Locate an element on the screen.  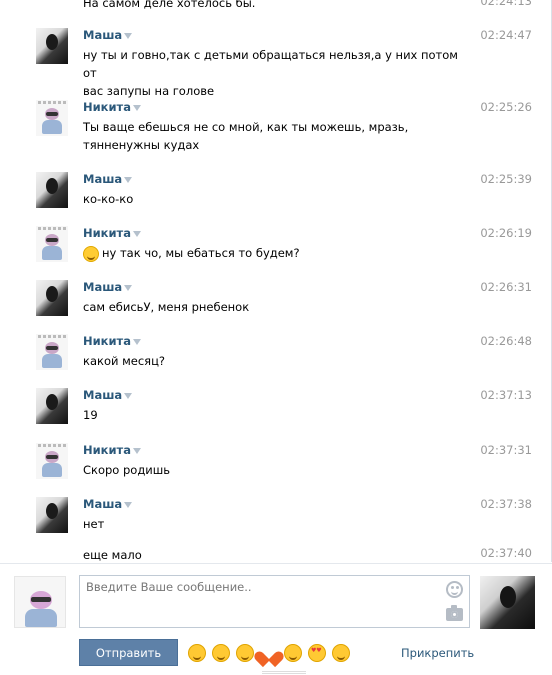
message-line: сам ебисьУ, меня рнебенок is located at coordinates (166, 307).